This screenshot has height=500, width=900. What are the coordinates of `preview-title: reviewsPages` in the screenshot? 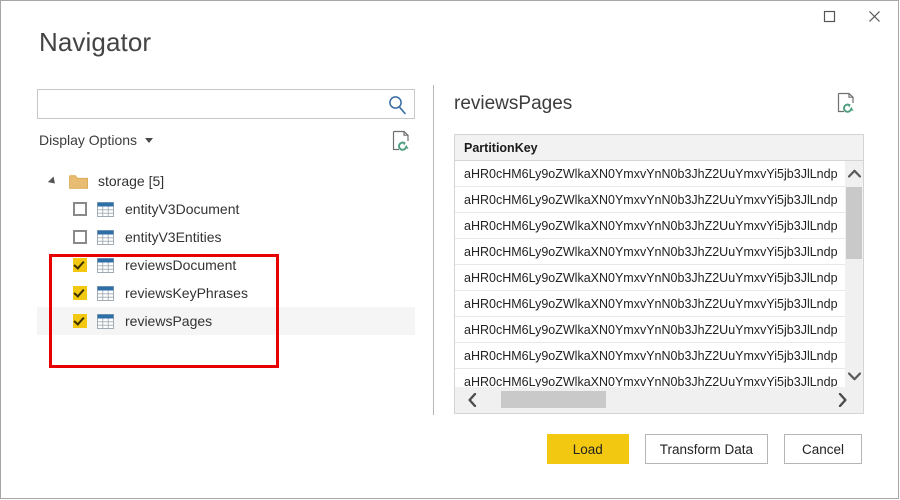 It's located at (513, 103).